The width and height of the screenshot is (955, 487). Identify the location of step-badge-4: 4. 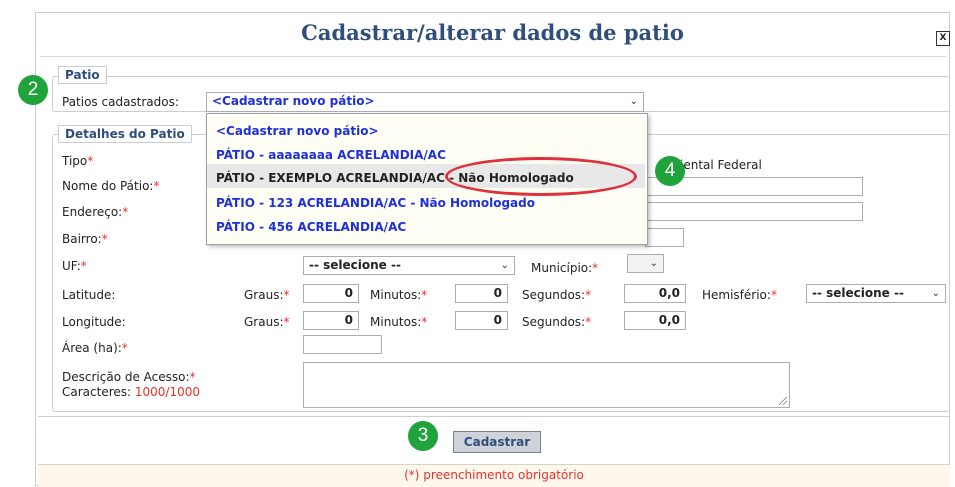
(670, 171).